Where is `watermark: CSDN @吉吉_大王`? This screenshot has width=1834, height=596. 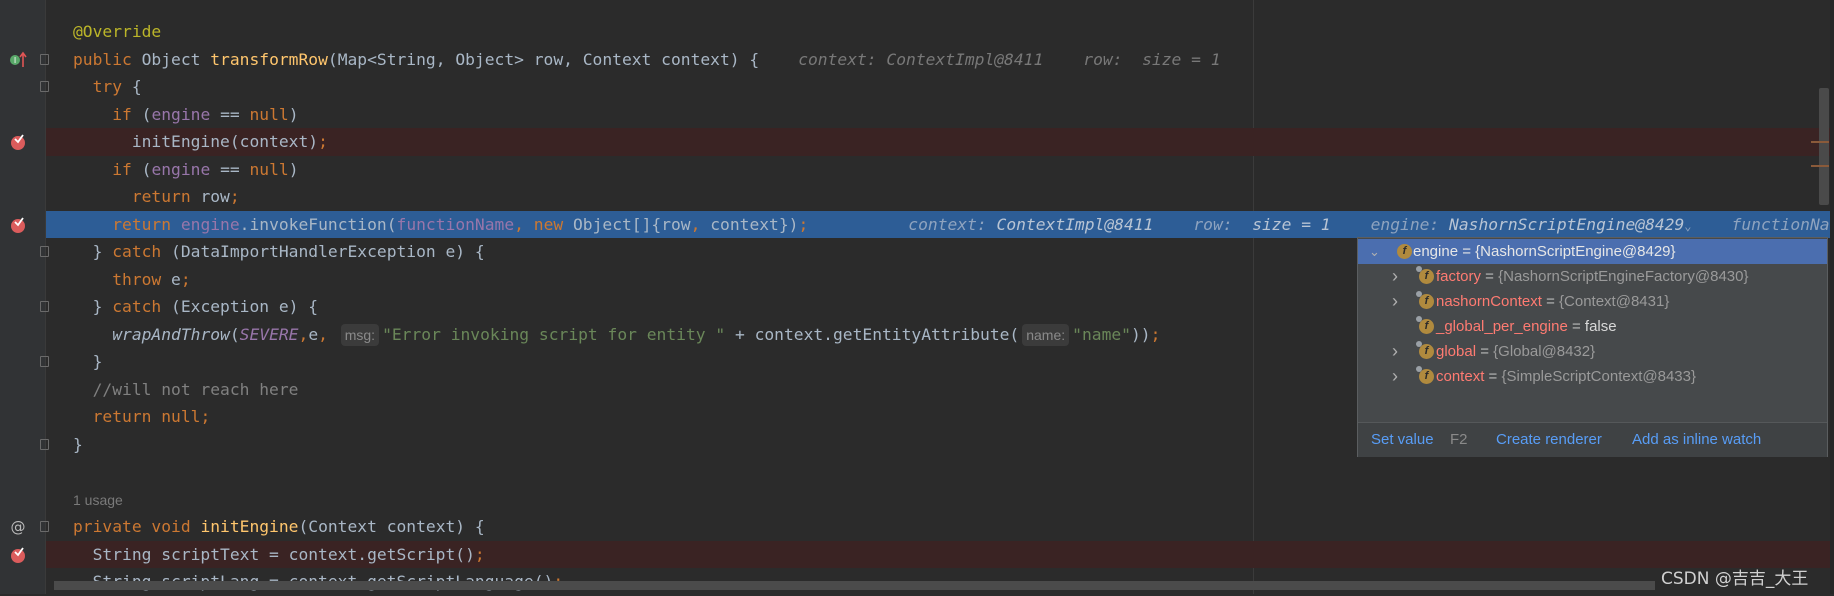 watermark: CSDN @吉吉_大王 is located at coordinates (1735, 579).